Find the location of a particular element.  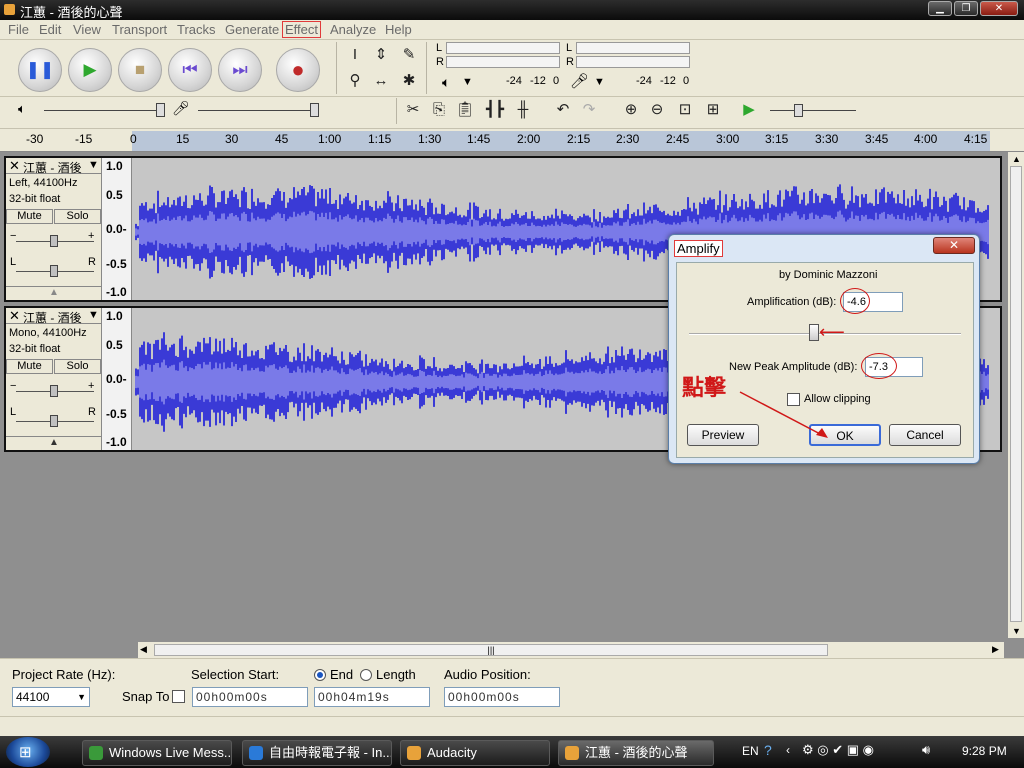

ruler-tick: 2:00 is located at coordinates (529, 139).